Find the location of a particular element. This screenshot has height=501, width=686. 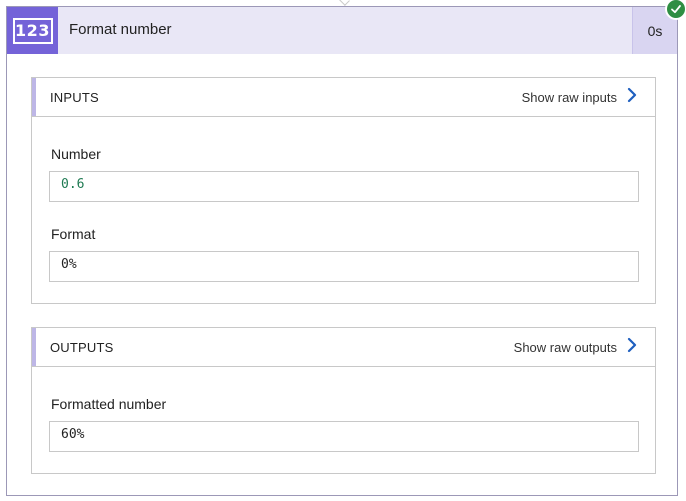

show-raw-inputs-label: Show raw inputs is located at coordinates (569, 97).